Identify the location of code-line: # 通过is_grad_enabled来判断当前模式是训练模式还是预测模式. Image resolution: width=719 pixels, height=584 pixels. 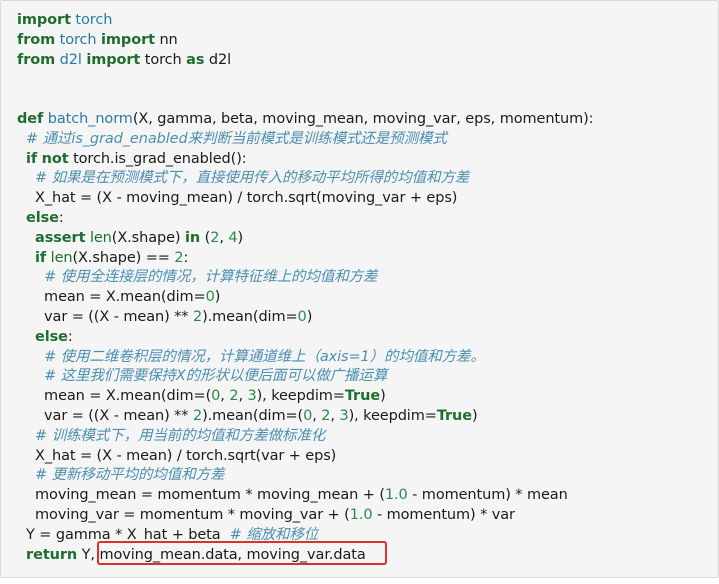
(305, 140).